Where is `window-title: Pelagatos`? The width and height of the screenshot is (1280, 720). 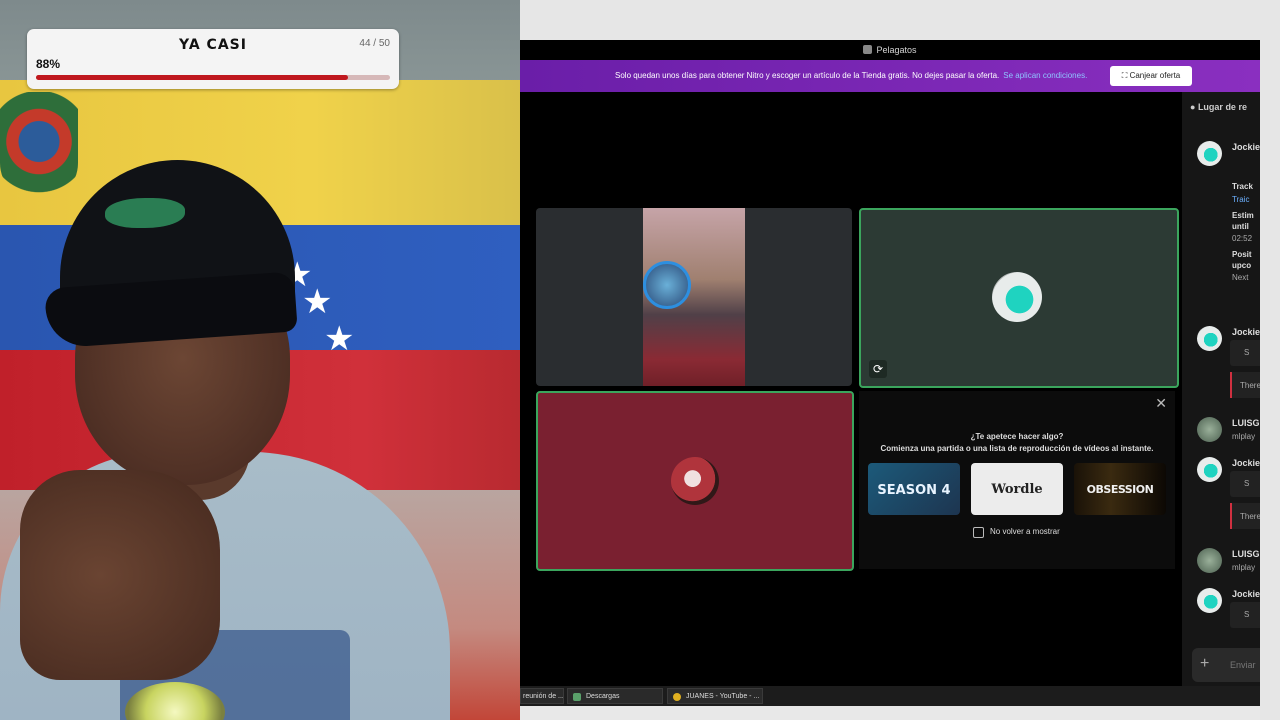 window-title: Pelagatos is located at coordinates (896, 50).